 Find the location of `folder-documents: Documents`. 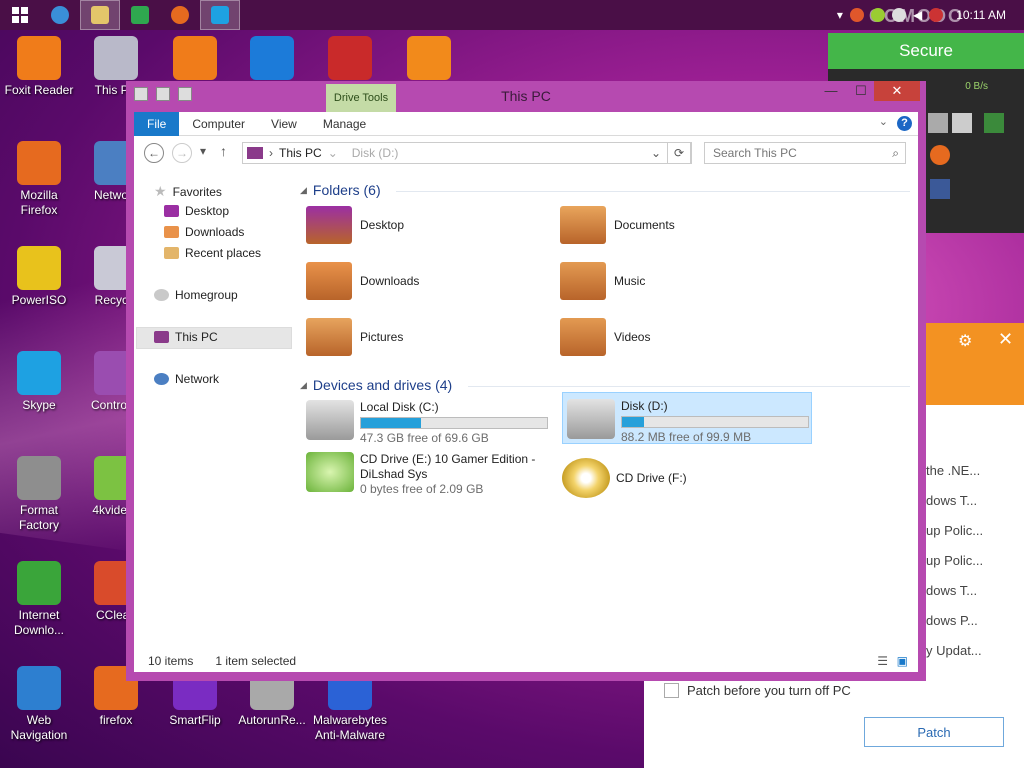

folder-documents: Documents is located at coordinates (617, 225).